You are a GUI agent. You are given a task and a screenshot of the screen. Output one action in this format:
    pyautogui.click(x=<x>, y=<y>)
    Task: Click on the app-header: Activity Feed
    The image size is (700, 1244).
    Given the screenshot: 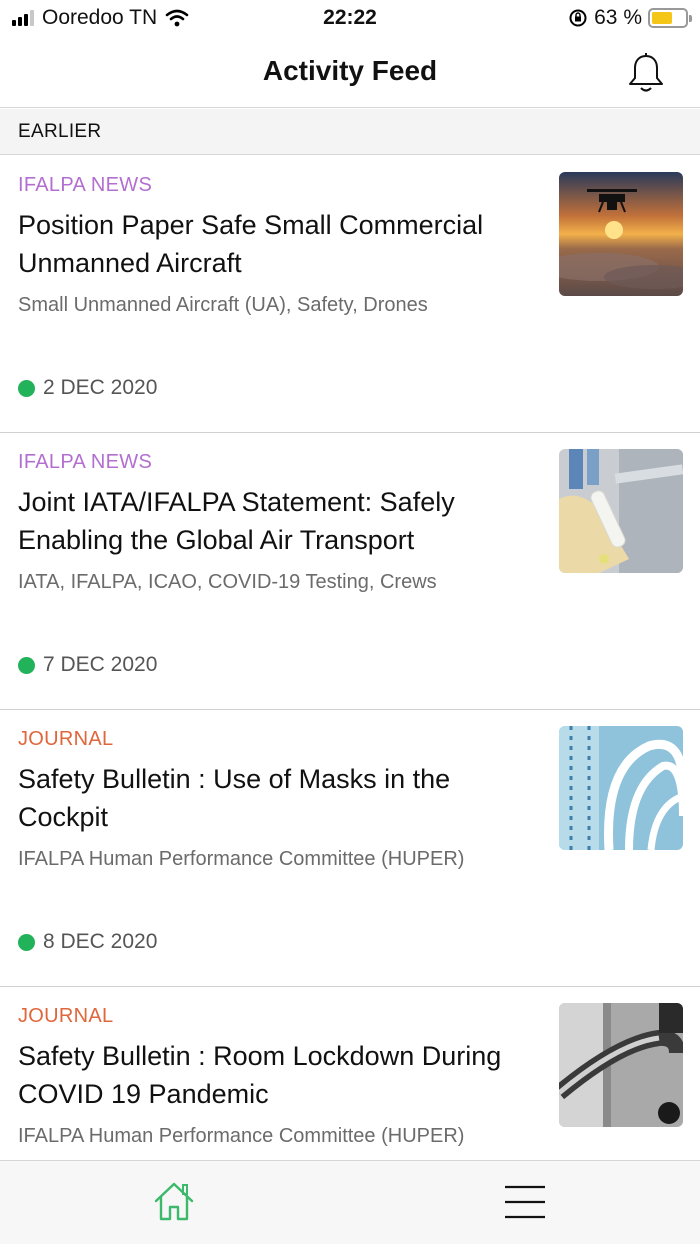 What is the action you would take?
    pyautogui.click(x=350, y=73)
    